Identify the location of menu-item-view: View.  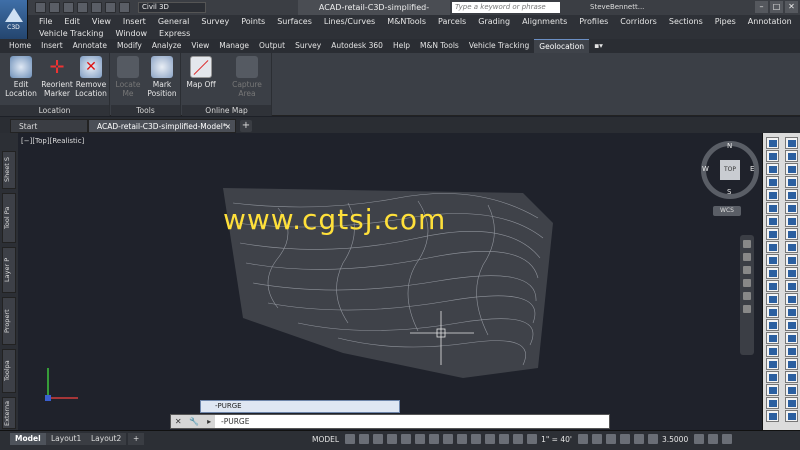
(101, 21).